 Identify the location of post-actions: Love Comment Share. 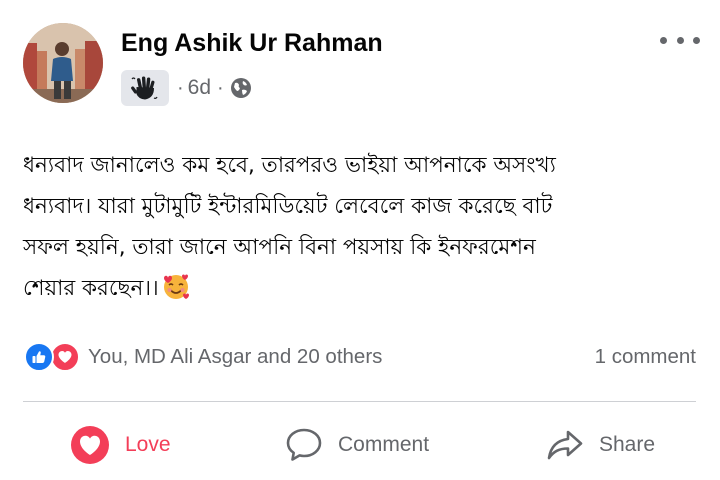
(360, 445).